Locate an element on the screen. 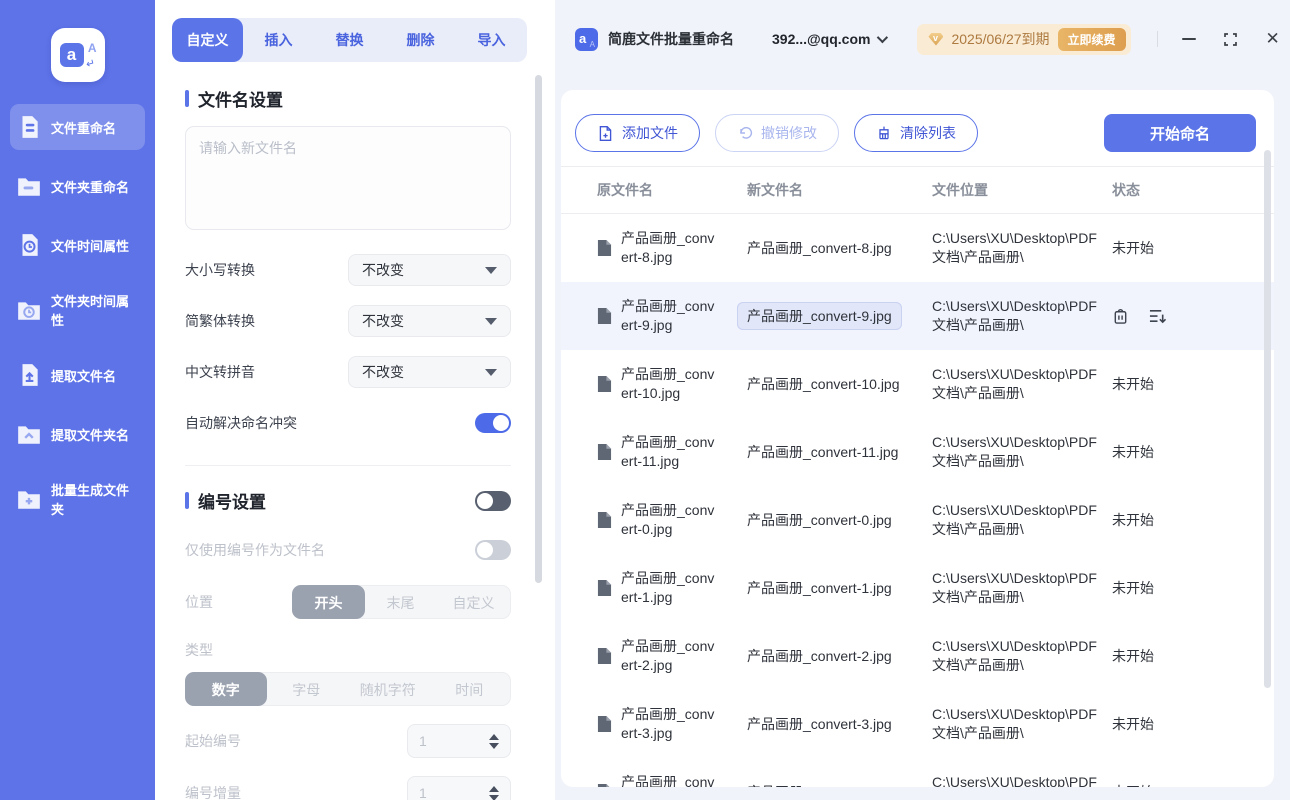  tab-2: 插入 is located at coordinates (278, 40).